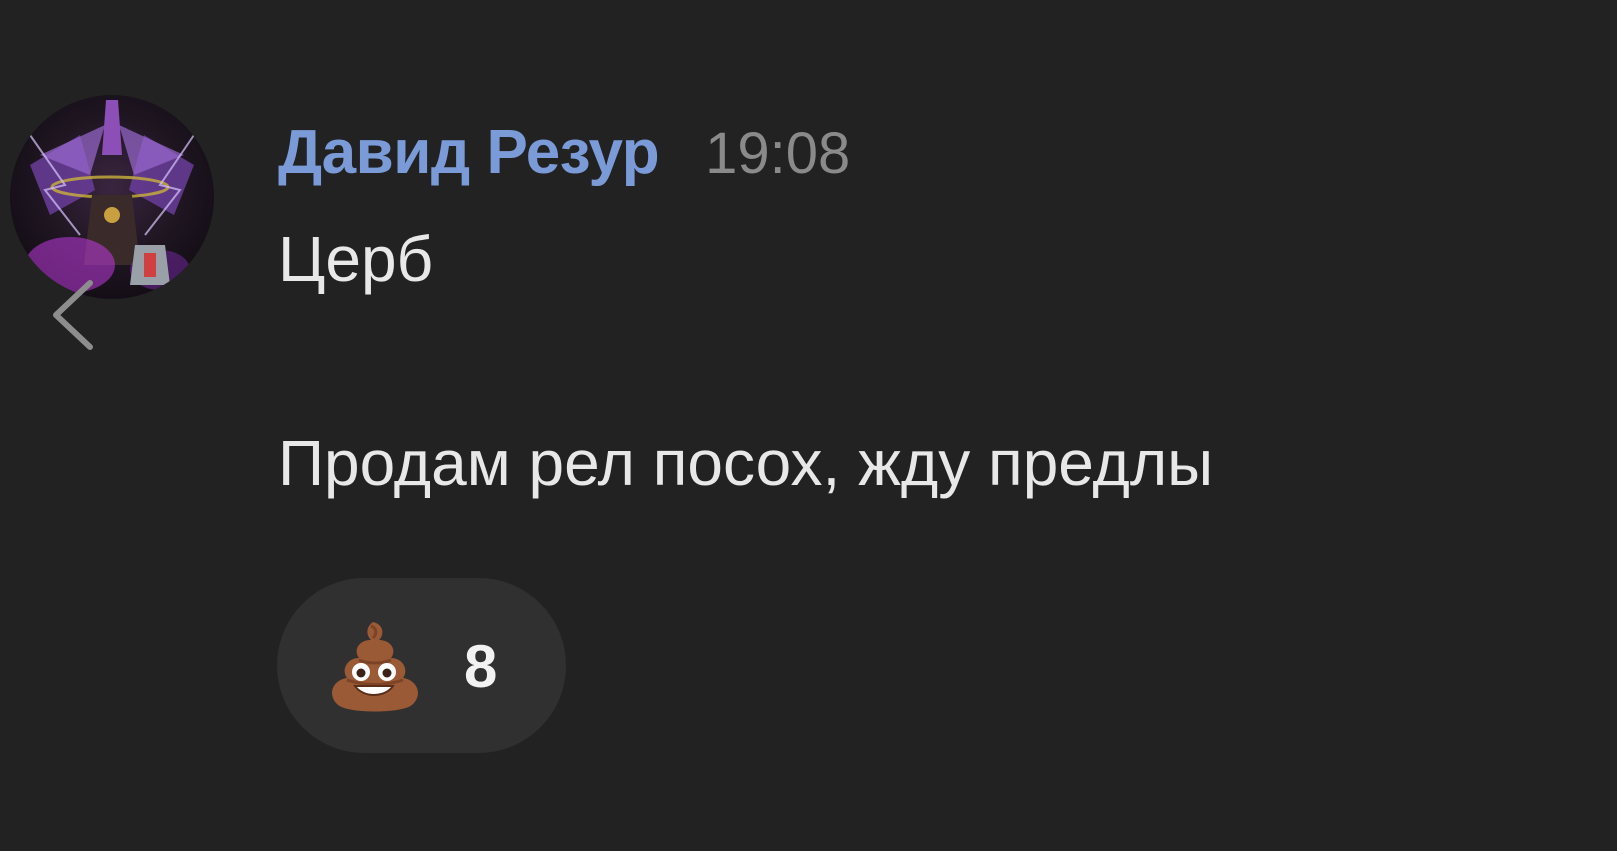 This screenshot has width=1617, height=851. What do you see at coordinates (778, 153) in the screenshot?
I see `message-timestamp: 19:08` at bounding box center [778, 153].